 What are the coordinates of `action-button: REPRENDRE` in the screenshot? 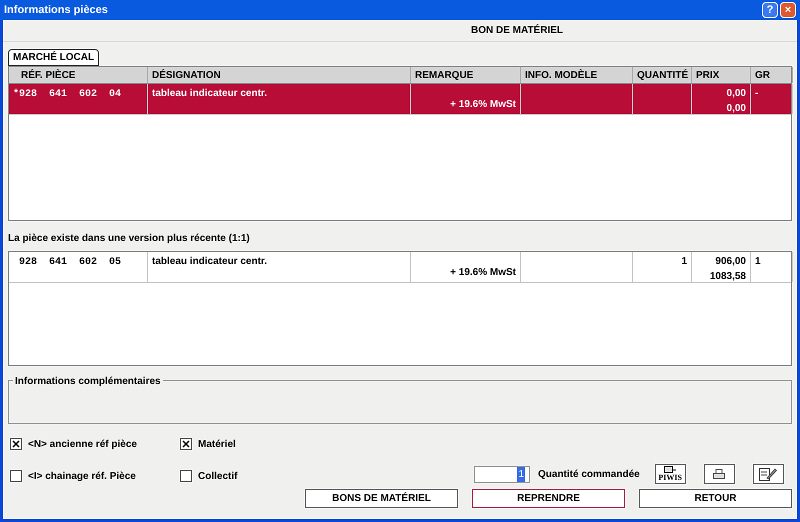 It's located at (548, 498).